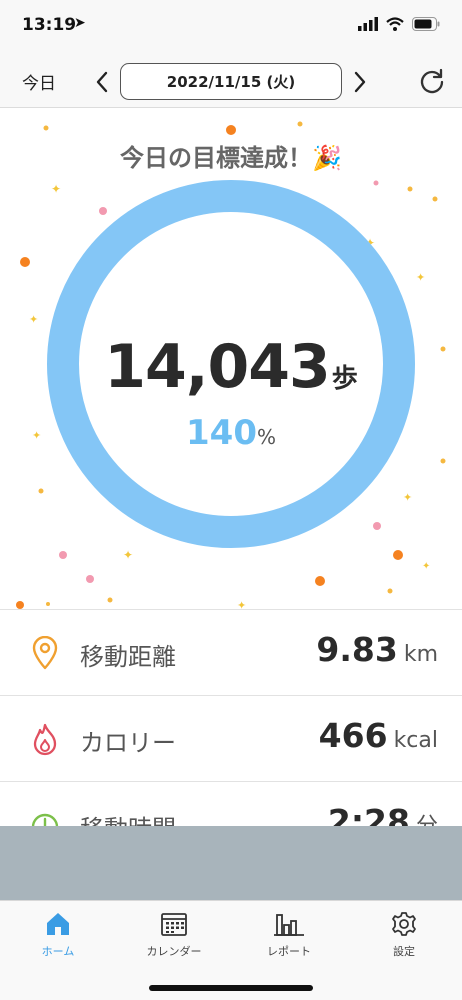 The image size is (462, 1000). What do you see at coordinates (221, 433) in the screenshot?
I see `percent-value: 140` at bounding box center [221, 433].